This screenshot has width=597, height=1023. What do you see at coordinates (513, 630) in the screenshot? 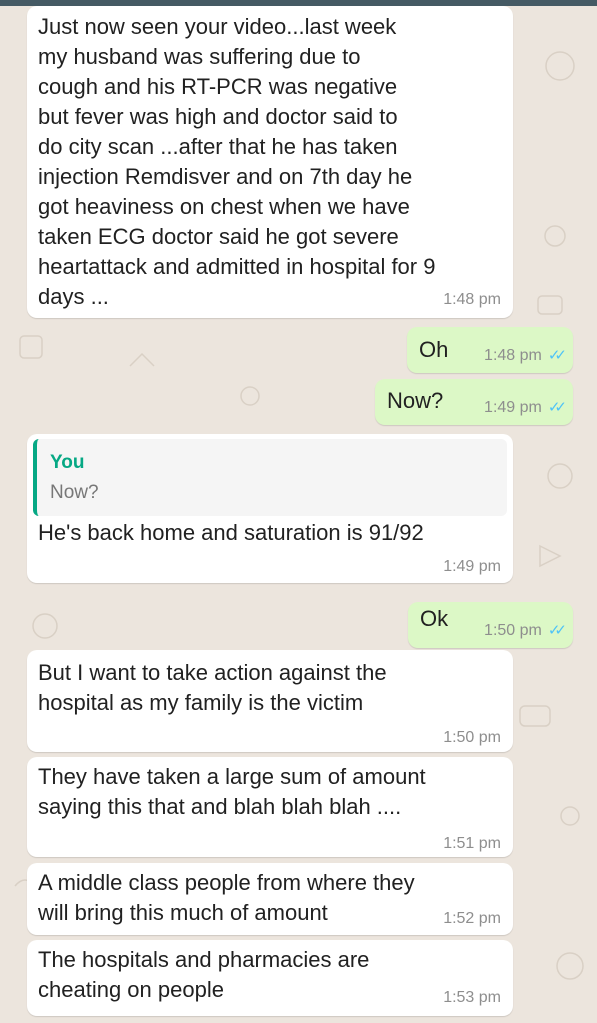
I see `message-time: 1:50 pm` at bounding box center [513, 630].